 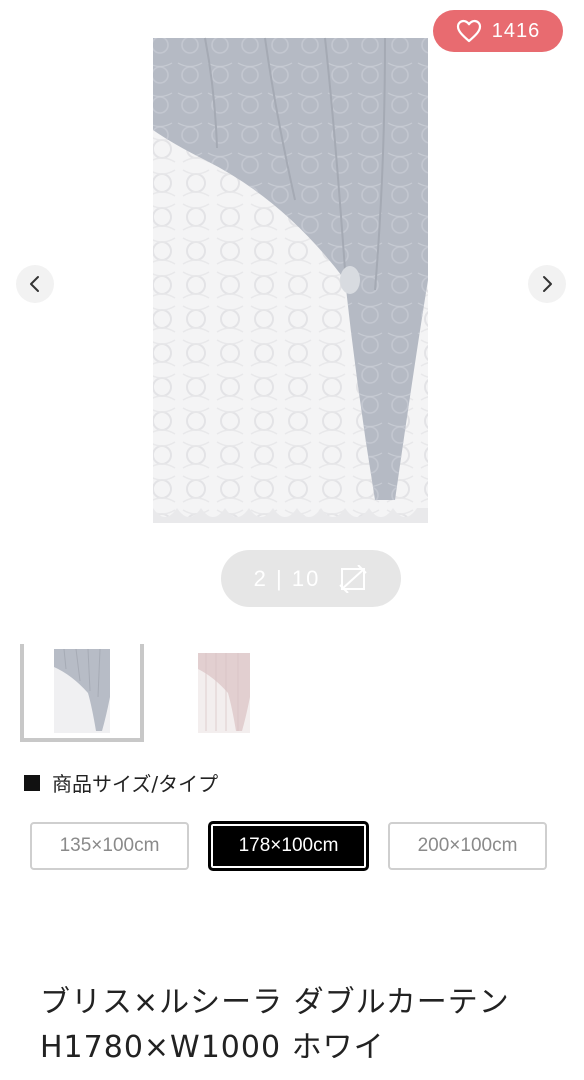 I want to click on chevron-right-icon, so click(x=547, y=284).